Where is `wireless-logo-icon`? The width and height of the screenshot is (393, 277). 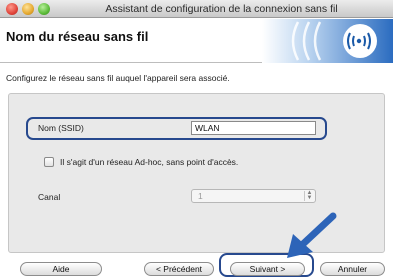
wireless-logo-icon is located at coordinates (327, 41).